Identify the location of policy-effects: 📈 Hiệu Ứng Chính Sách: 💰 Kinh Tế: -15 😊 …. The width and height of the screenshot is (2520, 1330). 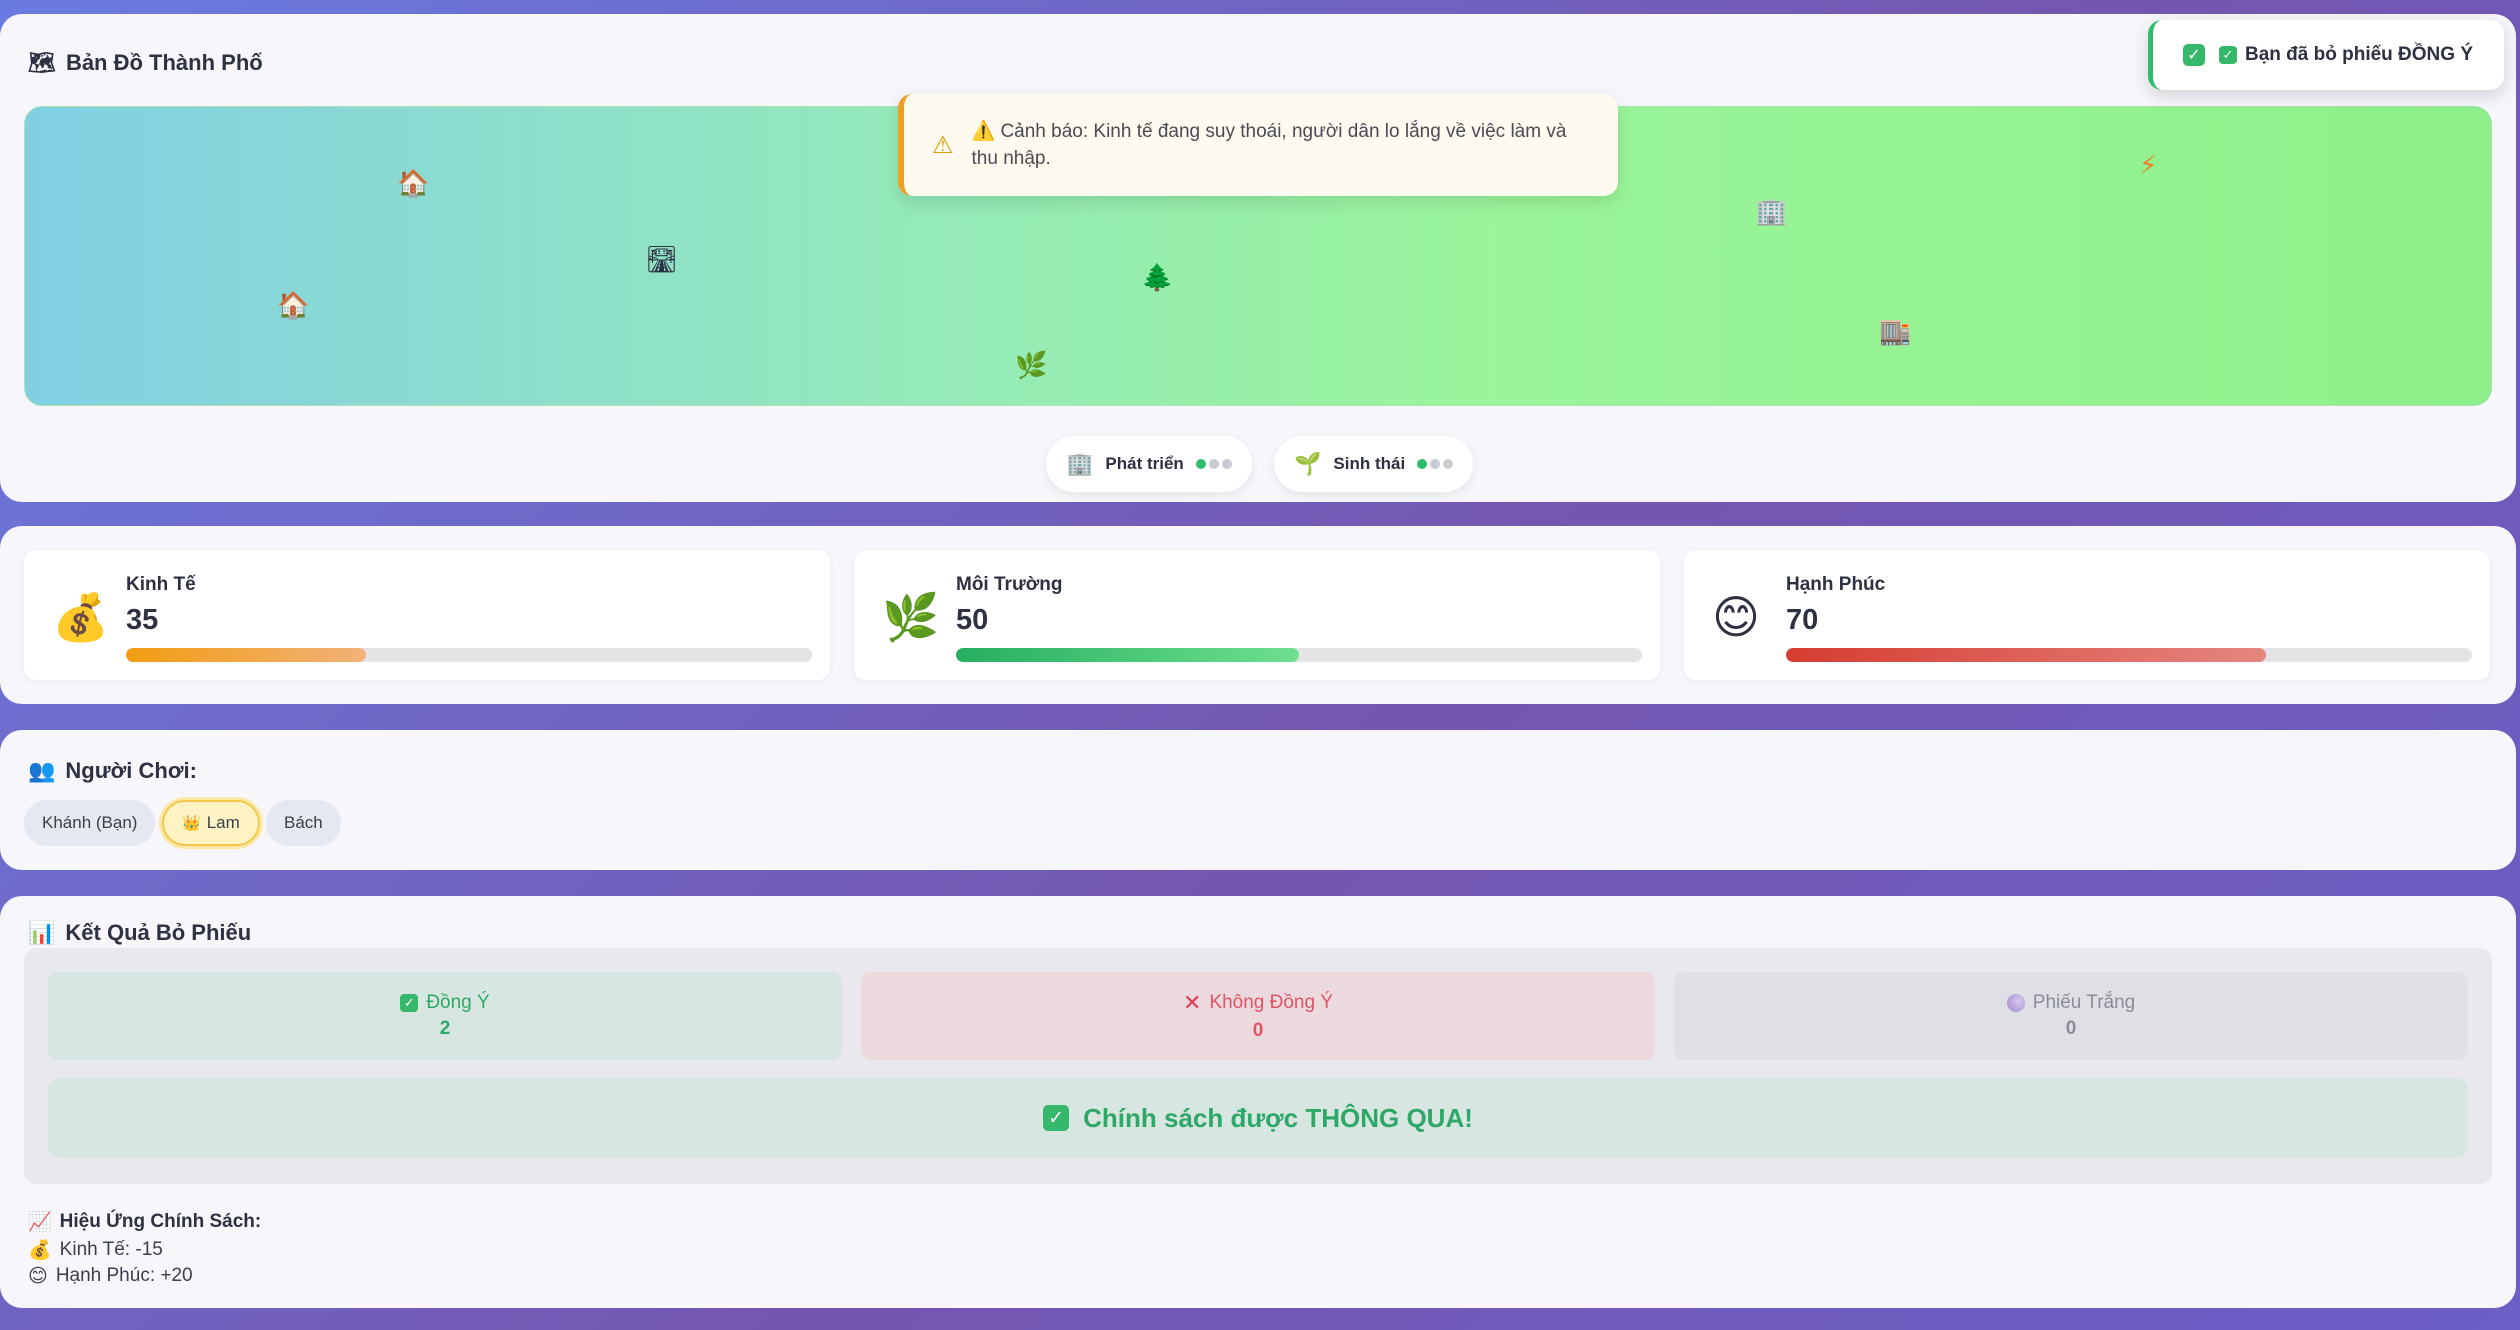
(144, 1249).